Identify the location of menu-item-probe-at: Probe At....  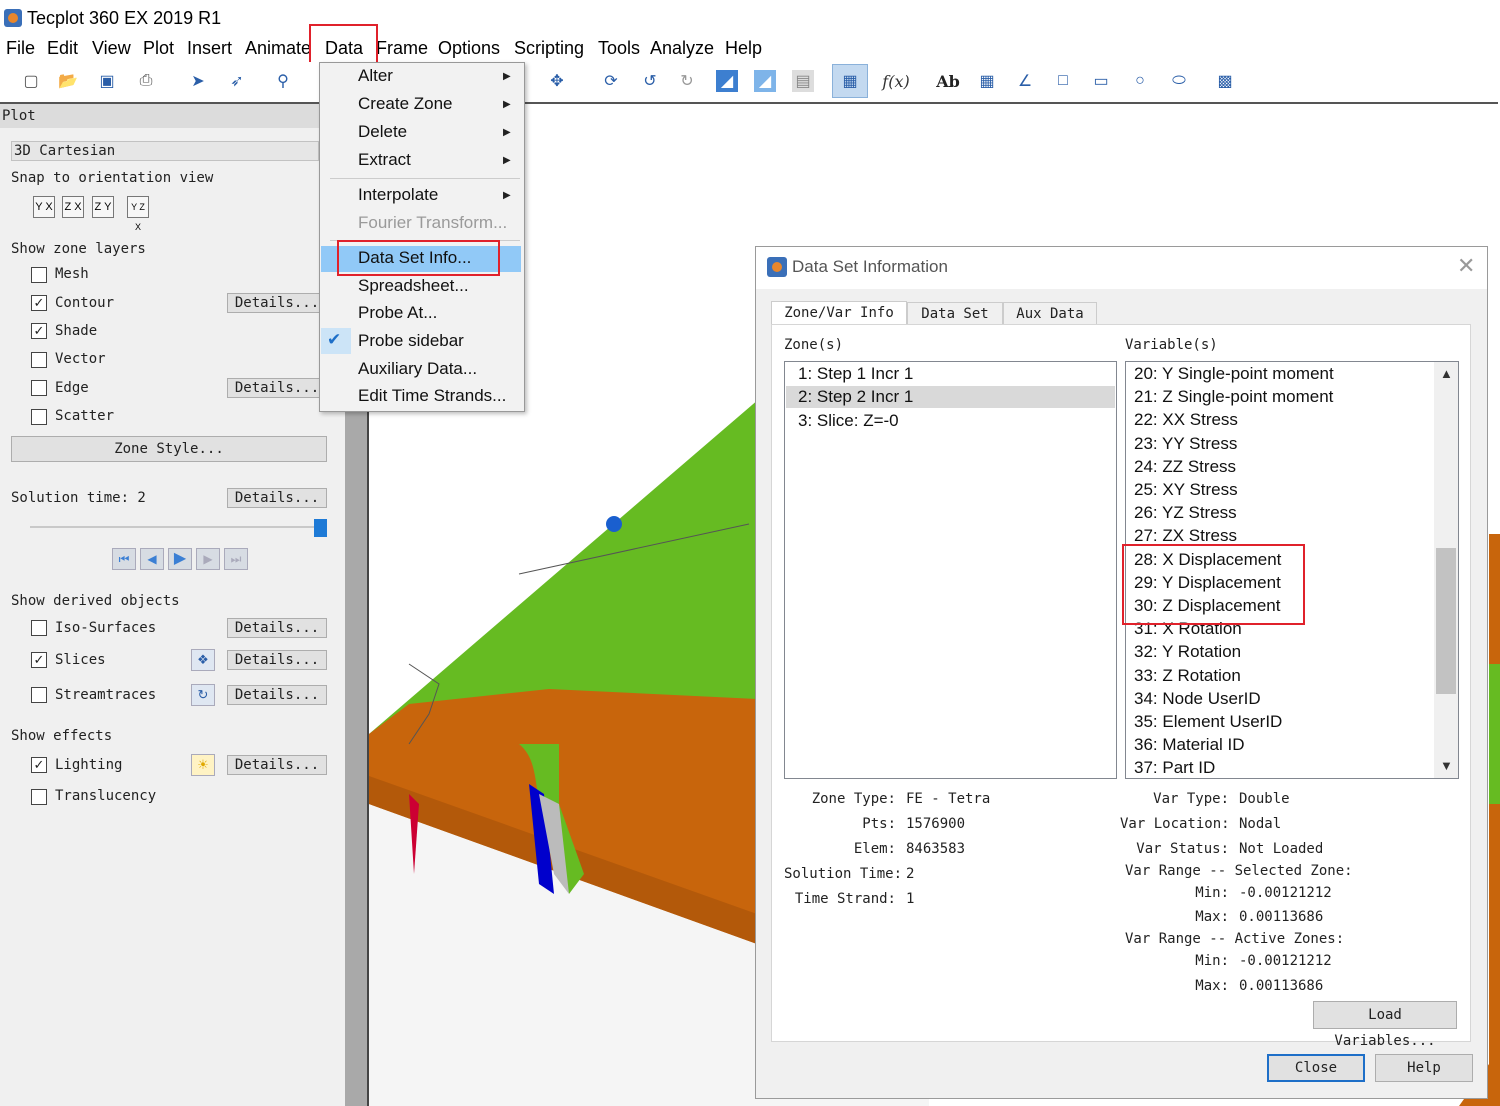
(397, 313).